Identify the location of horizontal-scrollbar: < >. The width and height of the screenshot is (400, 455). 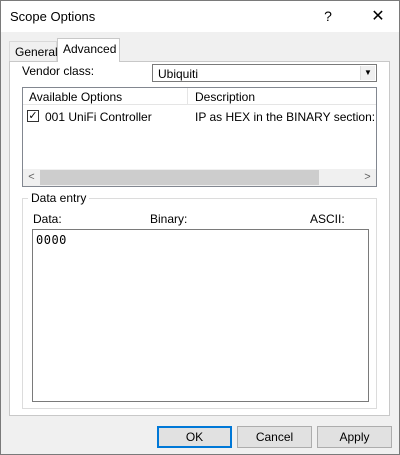
(199, 177).